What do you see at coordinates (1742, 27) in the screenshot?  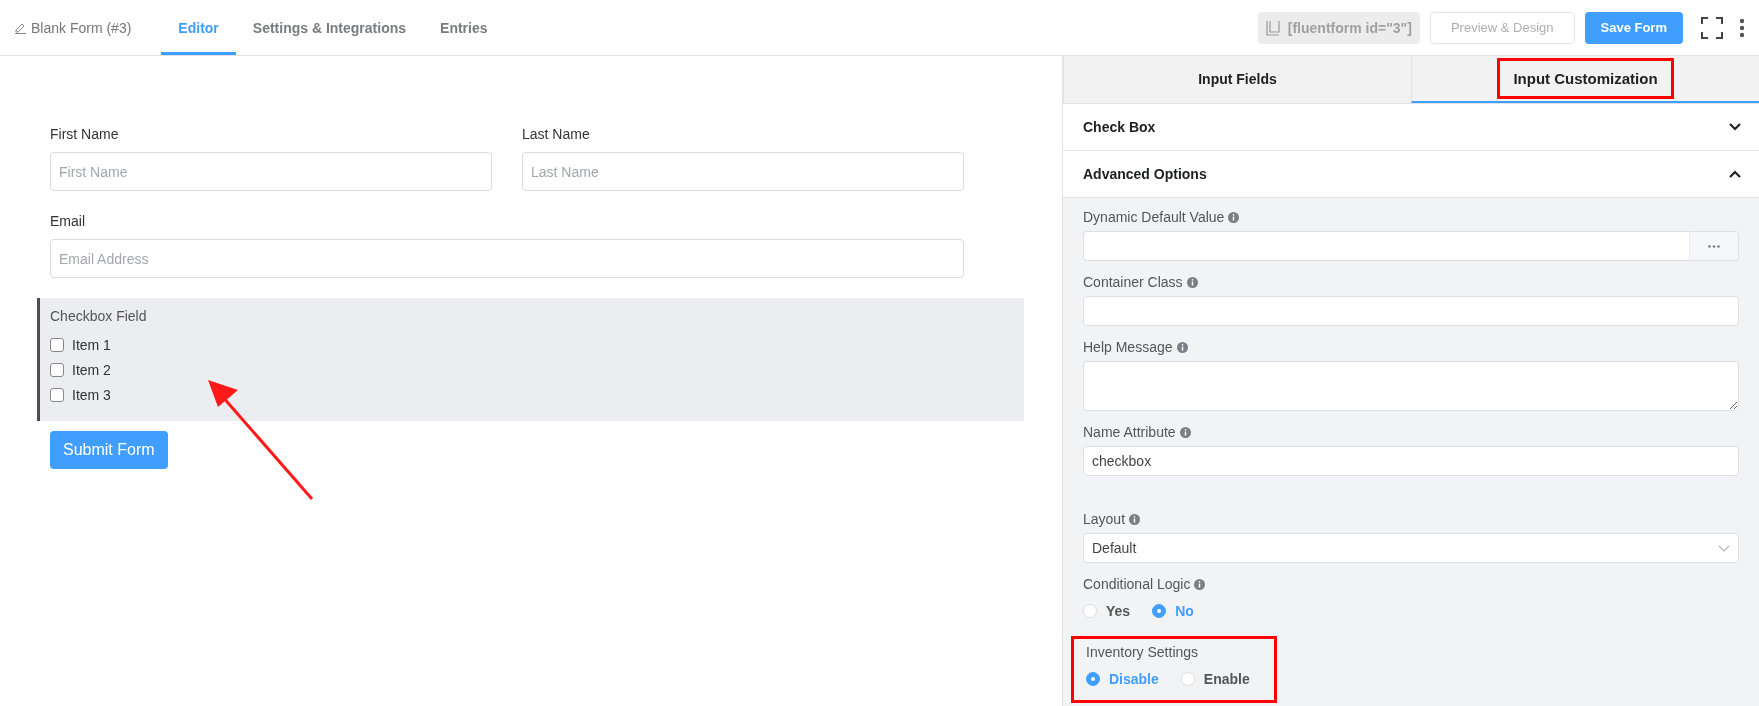 I see `more-vertical-icon` at bounding box center [1742, 27].